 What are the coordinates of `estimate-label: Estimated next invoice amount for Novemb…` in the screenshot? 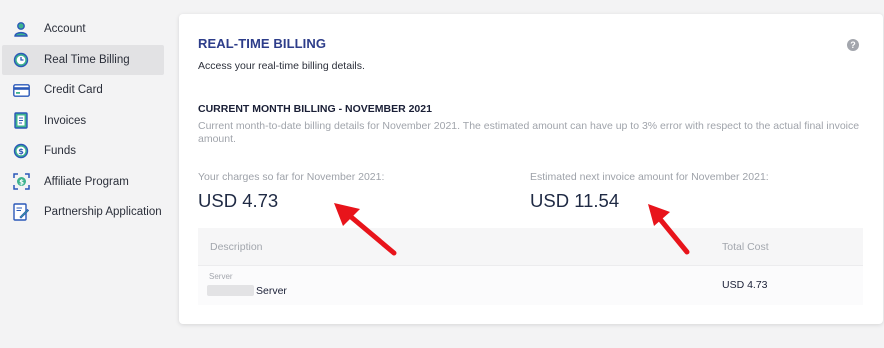 It's located at (649, 177).